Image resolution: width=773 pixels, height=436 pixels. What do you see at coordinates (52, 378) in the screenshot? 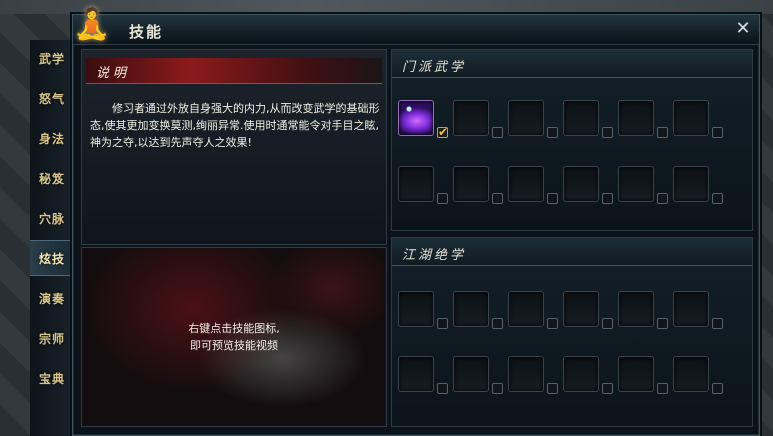
I see `tab-baodian: 宝典` at bounding box center [52, 378].